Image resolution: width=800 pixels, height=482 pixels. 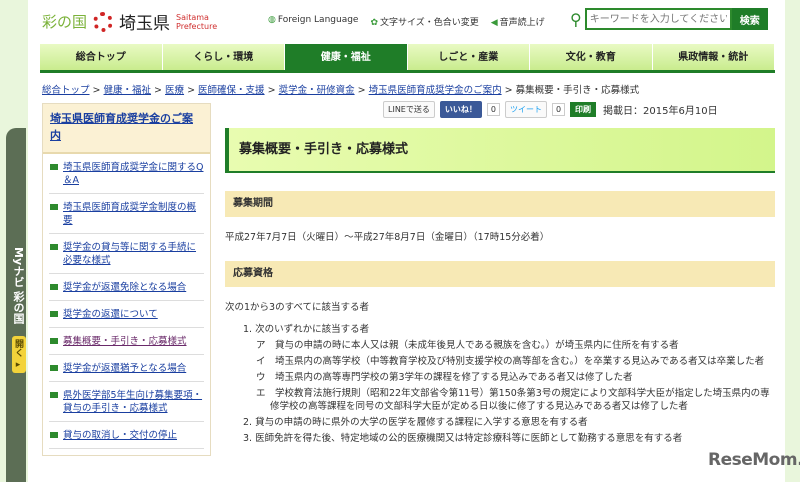 What do you see at coordinates (460, 109) in the screenshot?
I see `facebook-like-button: いいね！` at bounding box center [460, 109].